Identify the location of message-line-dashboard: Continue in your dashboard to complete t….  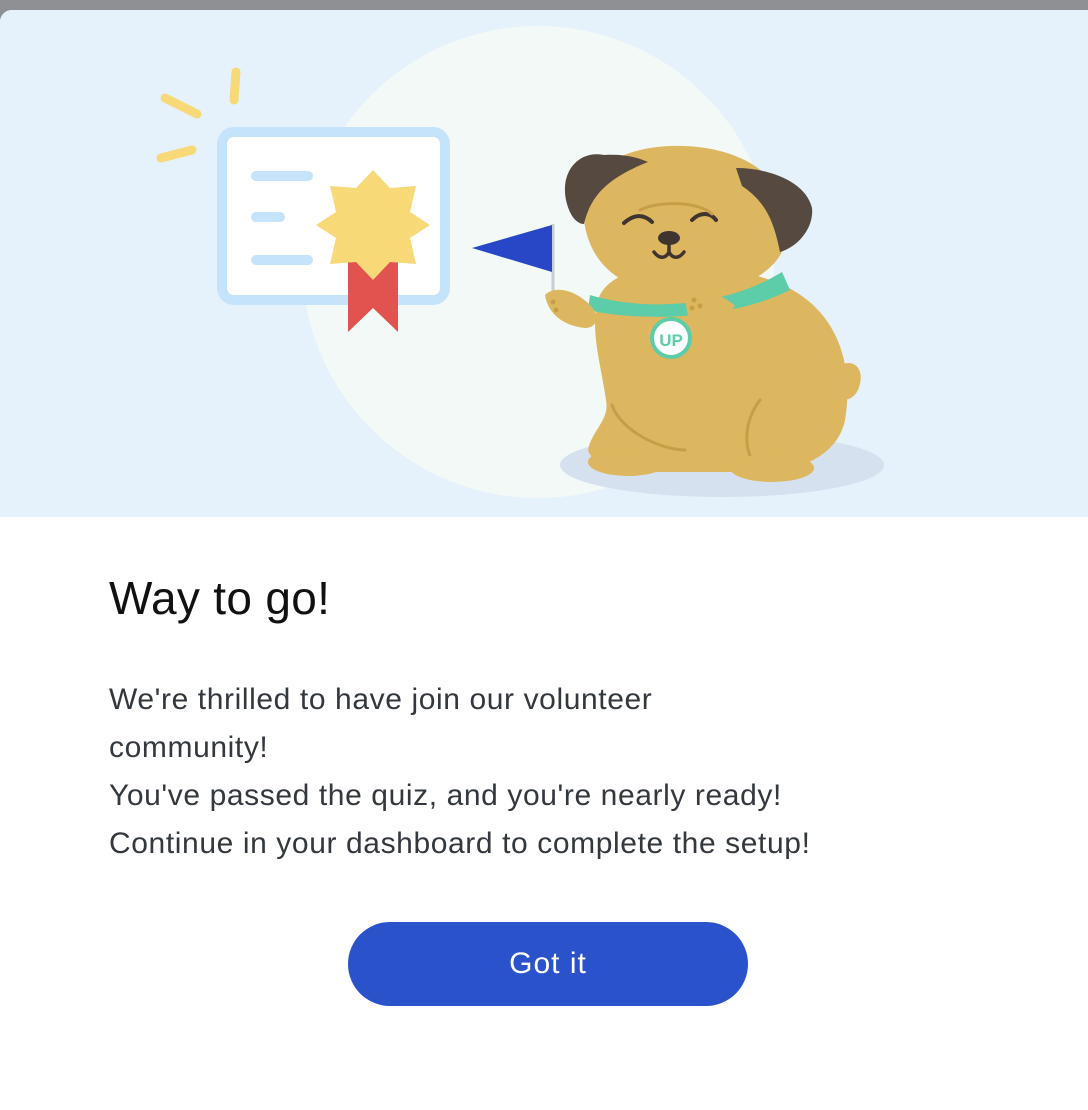
(460, 843).